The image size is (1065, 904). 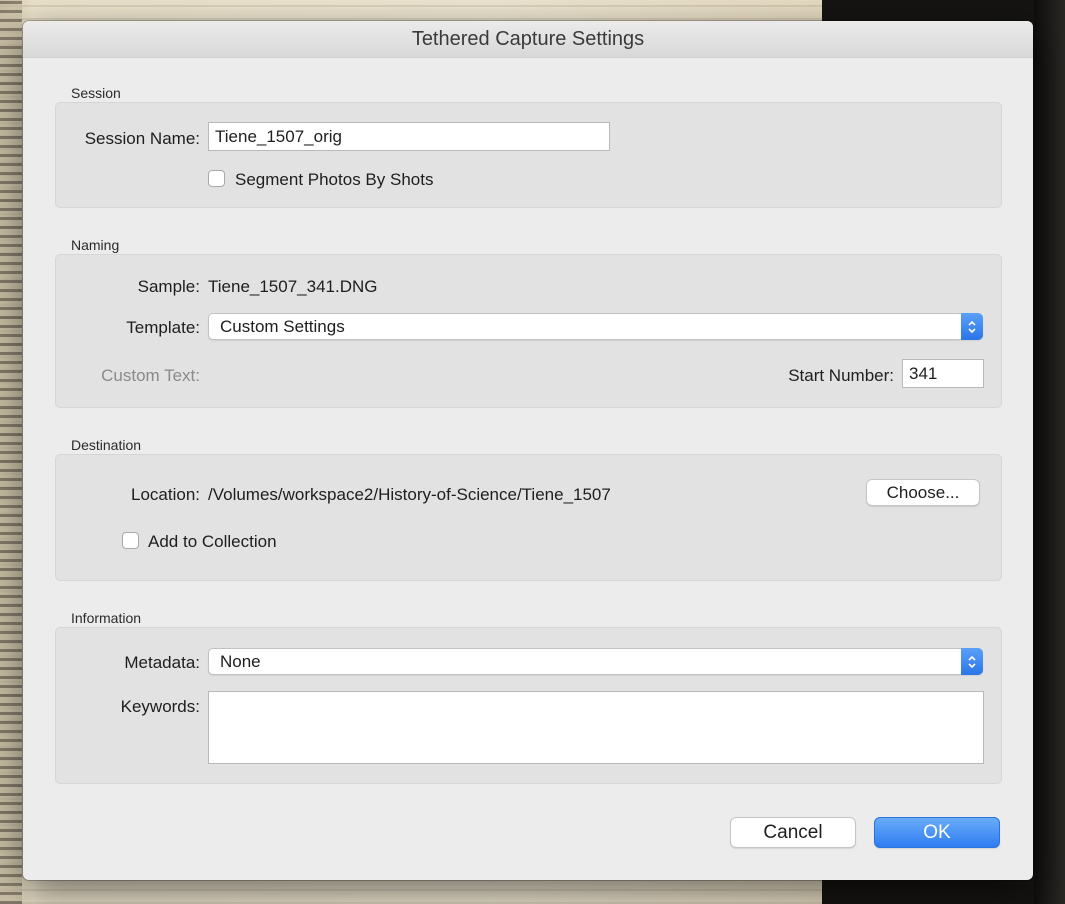 What do you see at coordinates (150, 375) in the screenshot?
I see `custom-text-label: Custom Text:` at bounding box center [150, 375].